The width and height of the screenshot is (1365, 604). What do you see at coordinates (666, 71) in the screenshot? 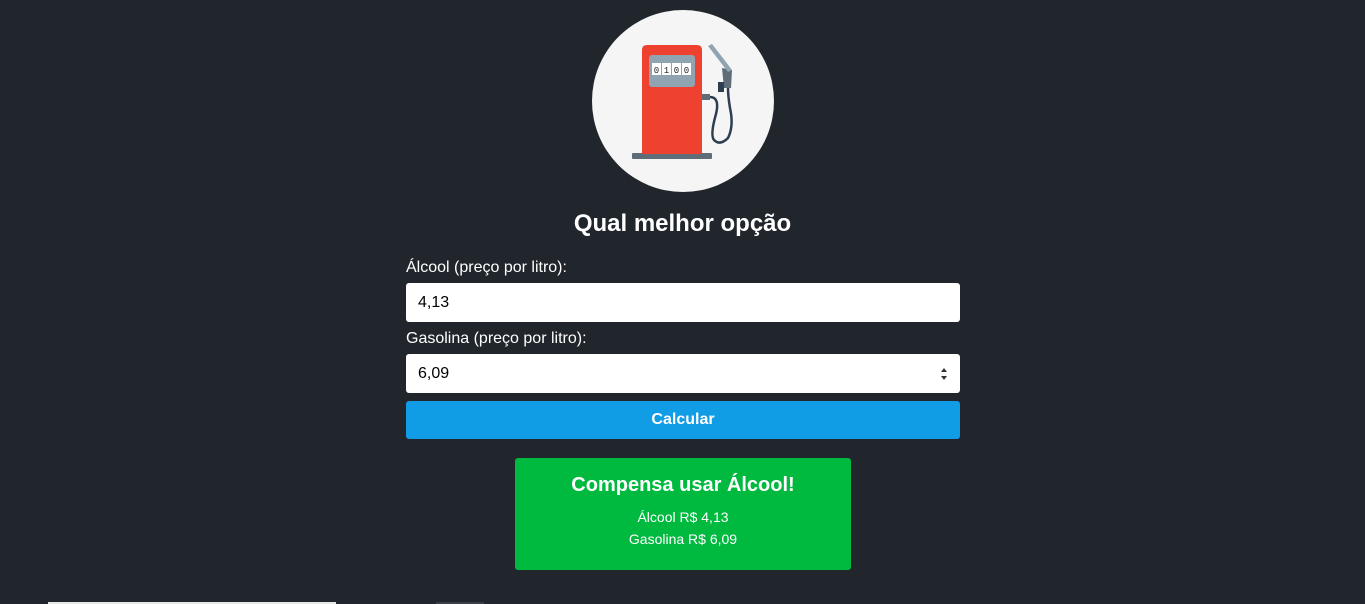
I see `meter-digit: 1` at bounding box center [666, 71].